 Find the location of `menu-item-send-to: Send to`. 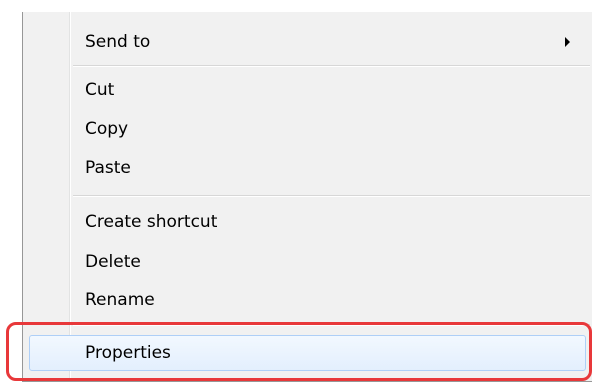

menu-item-send-to: Send to is located at coordinates (307, 42).